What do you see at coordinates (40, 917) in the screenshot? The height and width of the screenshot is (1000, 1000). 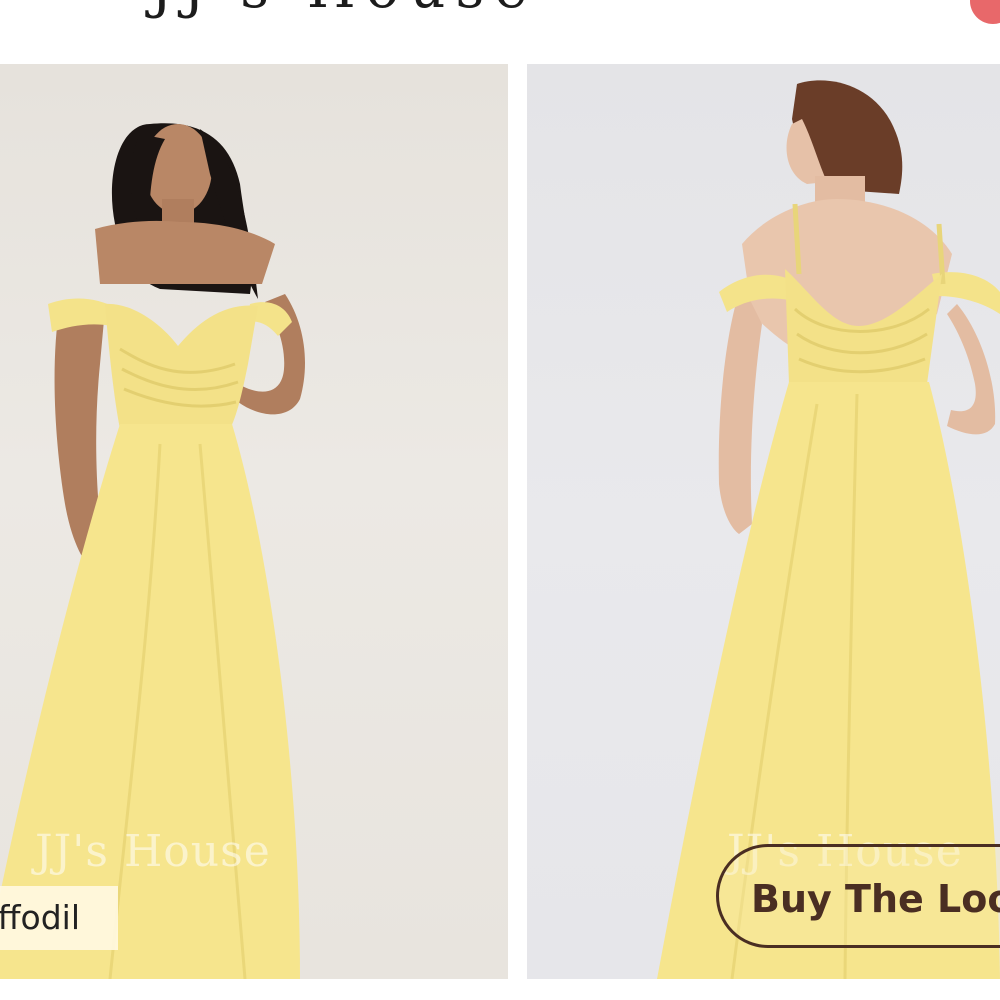 I see `color-name-text: Daffodil` at bounding box center [40, 917].